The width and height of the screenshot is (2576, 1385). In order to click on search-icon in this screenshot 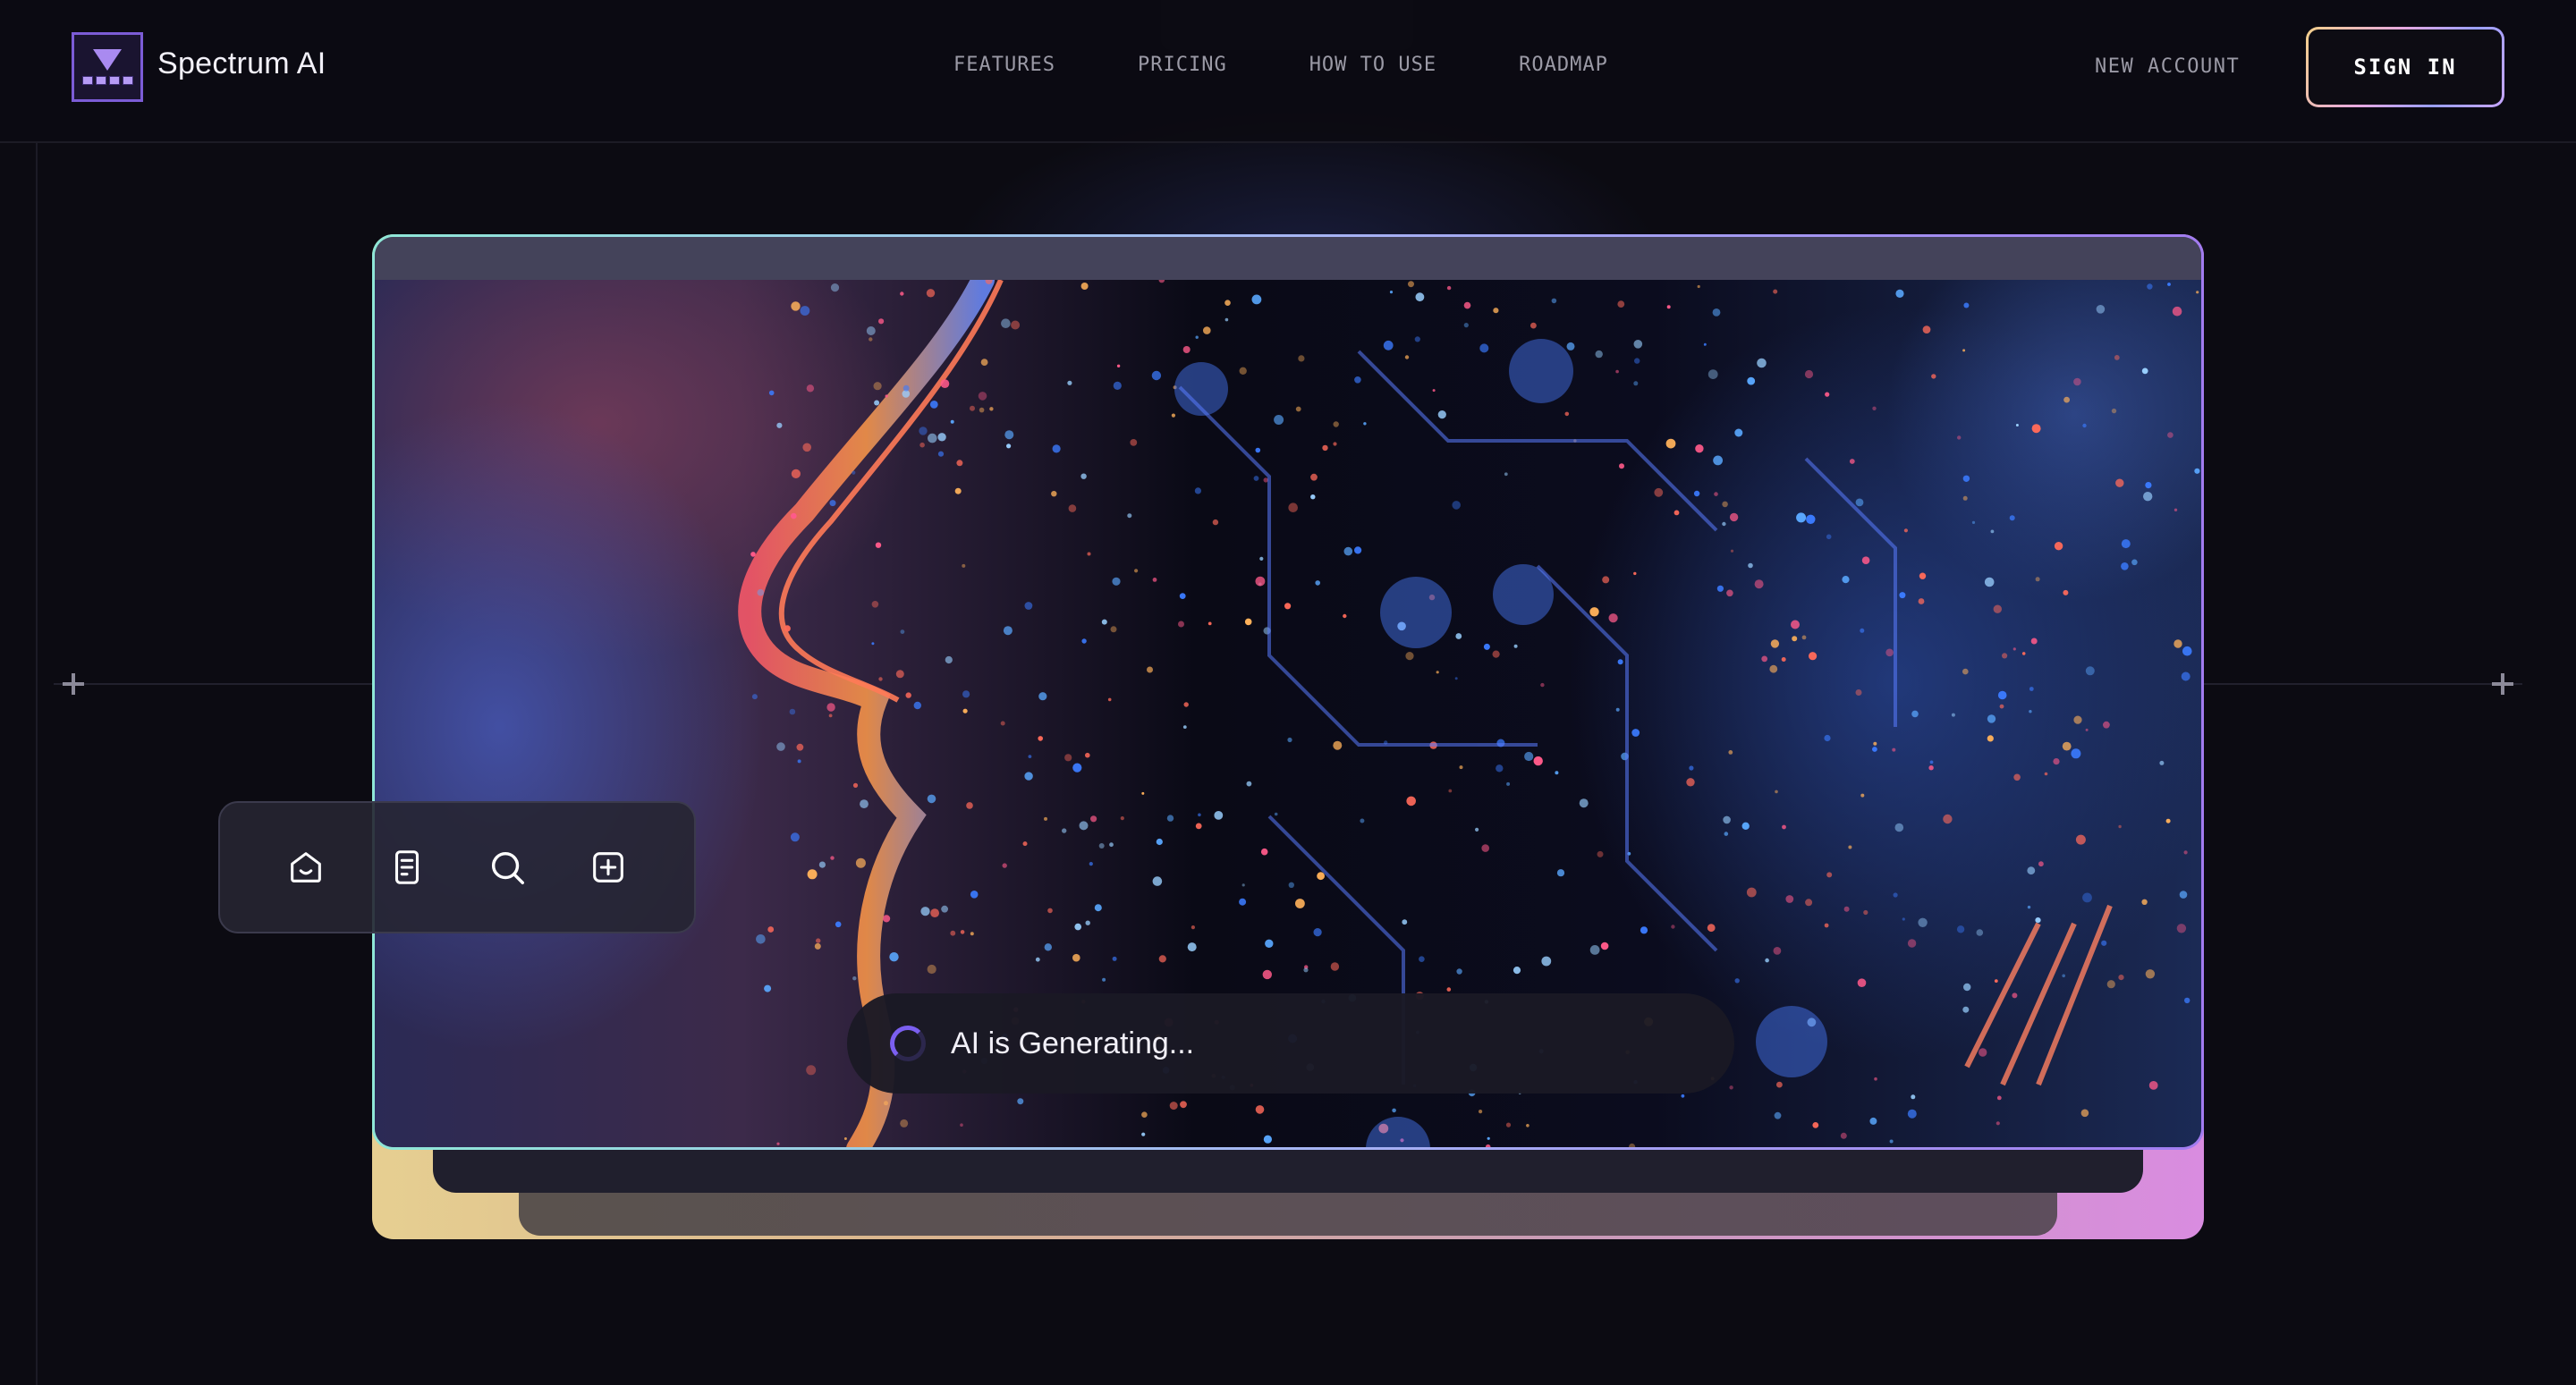, I will do `click(507, 867)`.